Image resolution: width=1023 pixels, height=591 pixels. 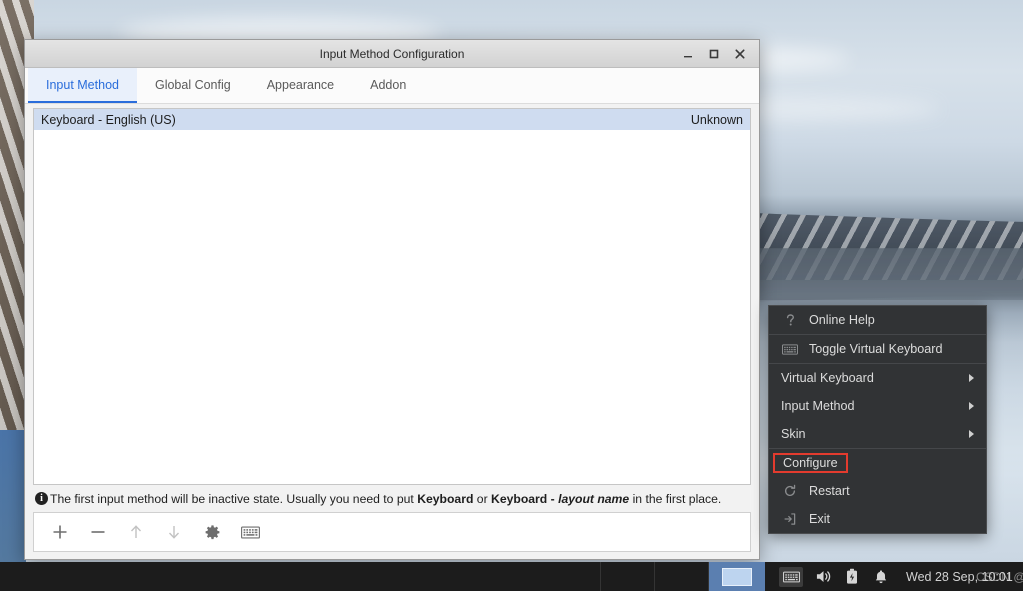 What do you see at coordinates (740, 54) in the screenshot?
I see `close-icon` at bounding box center [740, 54].